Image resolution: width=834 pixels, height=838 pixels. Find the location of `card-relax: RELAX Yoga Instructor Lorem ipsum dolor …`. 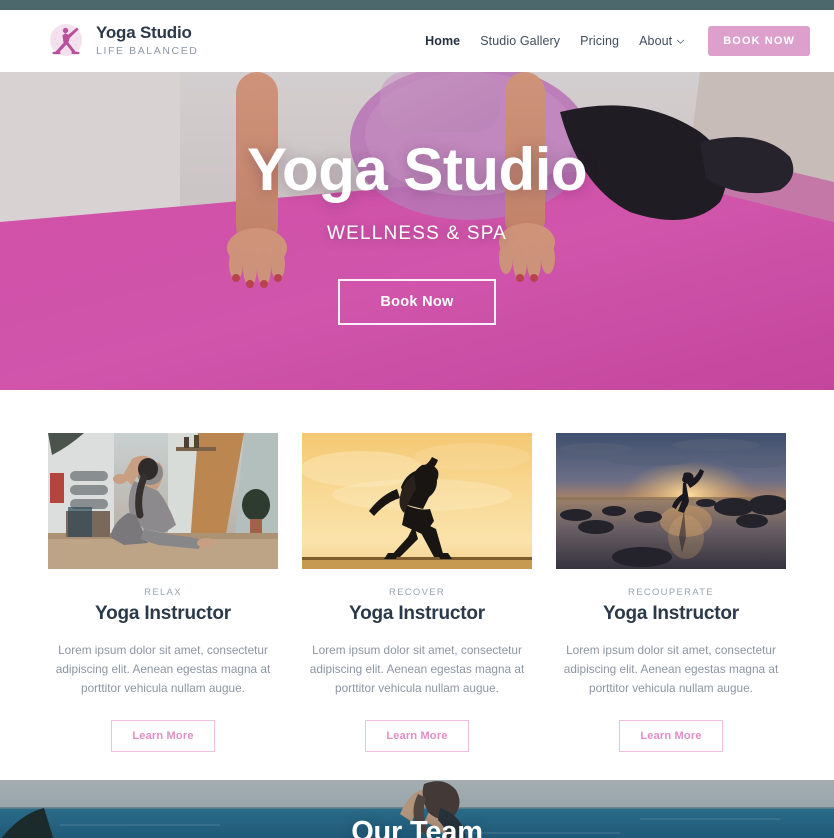

card-relax: RELAX Yoga Instructor Lorem ipsum dolor … is located at coordinates (163, 593).